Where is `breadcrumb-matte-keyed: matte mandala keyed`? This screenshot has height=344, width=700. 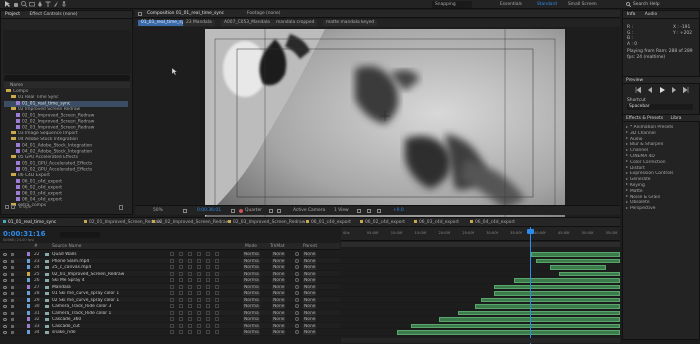
breadcrumb-matte-keyed: matte mandala keyed is located at coordinates (350, 23).